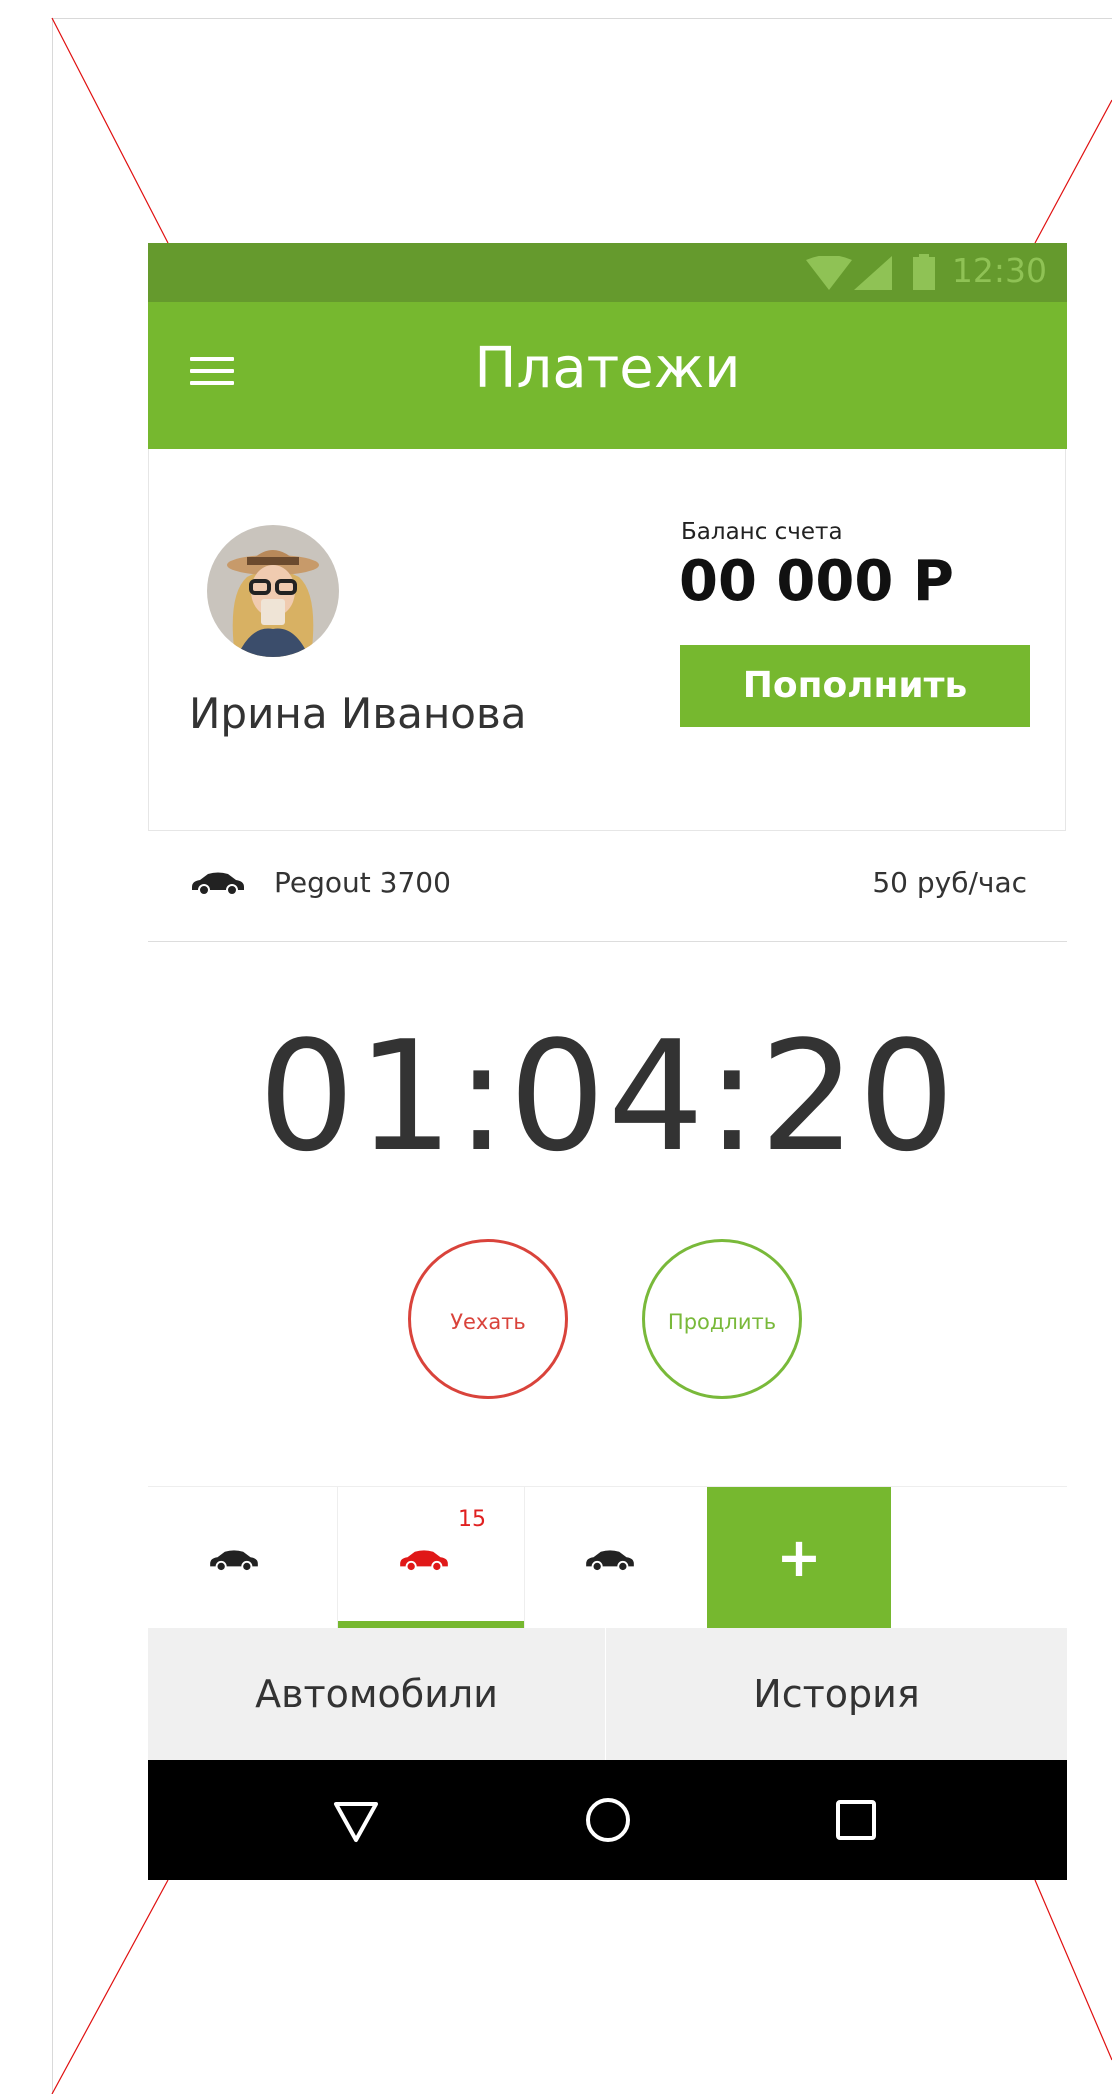 This screenshot has height=2094, width=1112. What do you see at coordinates (424, 1560) in the screenshot?
I see `car-icon-active` at bounding box center [424, 1560].